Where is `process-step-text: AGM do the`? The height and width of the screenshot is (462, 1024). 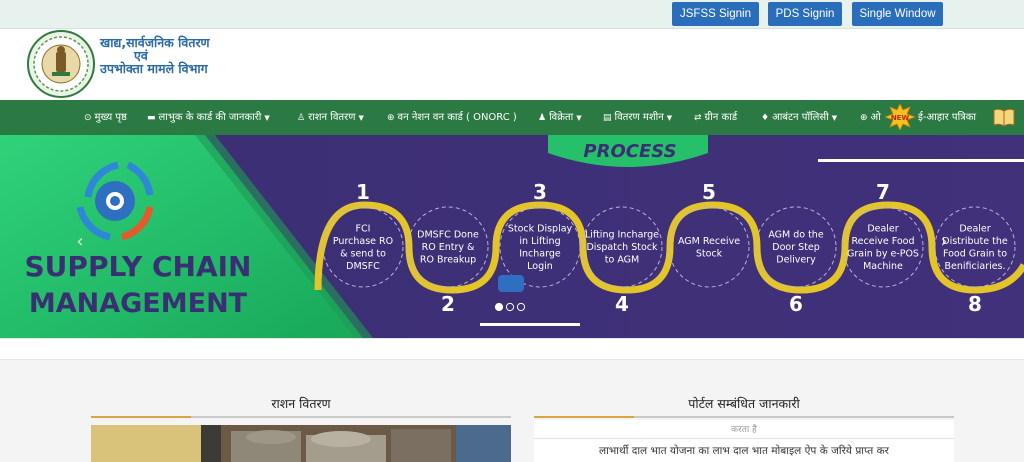 process-step-text: AGM do the is located at coordinates (796, 235).